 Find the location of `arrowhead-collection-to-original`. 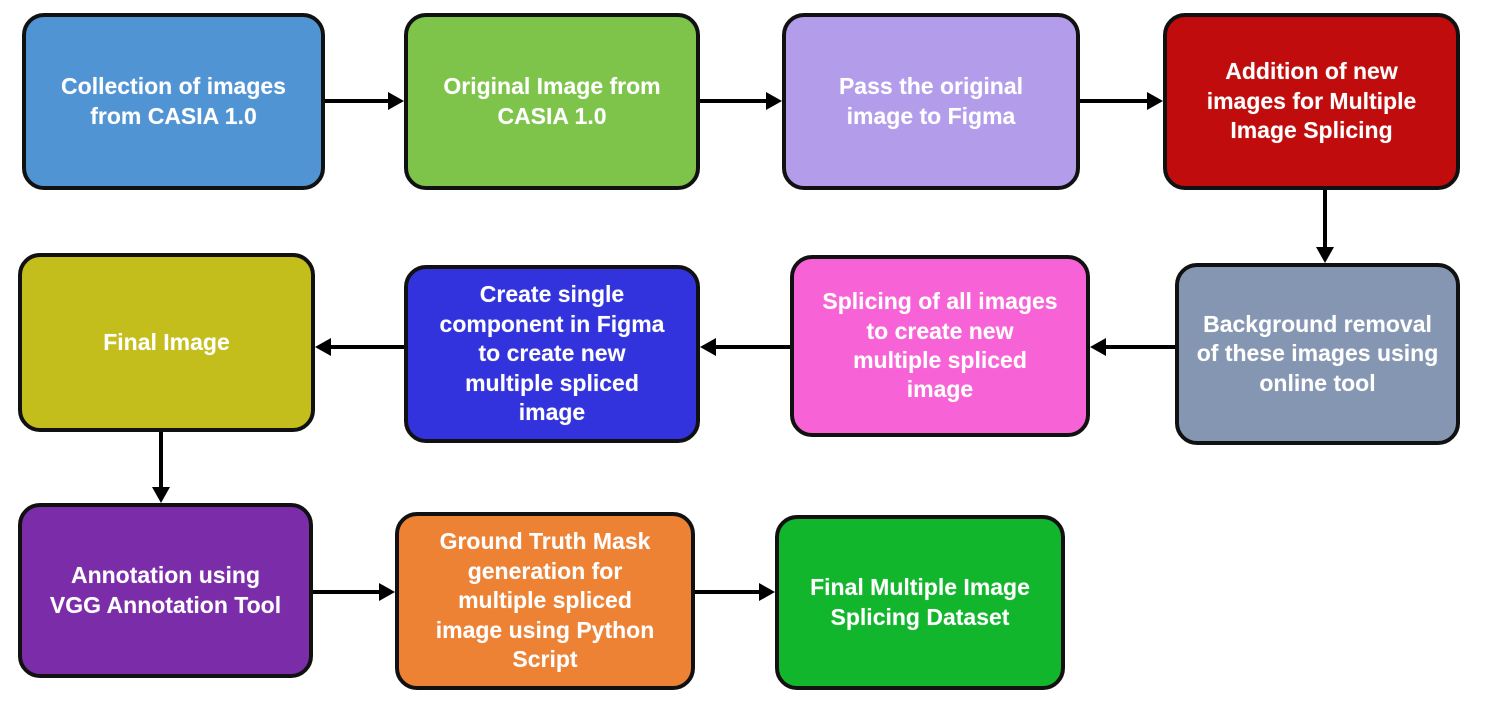

arrowhead-collection-to-original is located at coordinates (396, 101).